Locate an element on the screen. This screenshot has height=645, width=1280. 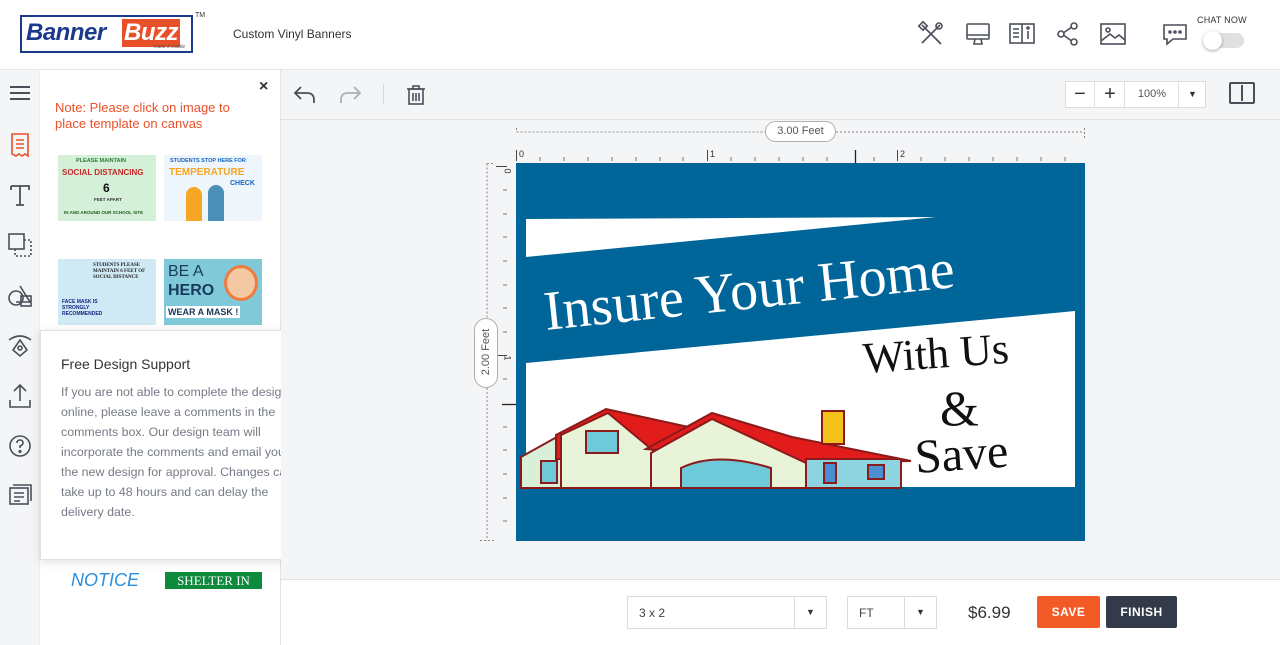
save-button: SAVE is located at coordinates (1068, 612).